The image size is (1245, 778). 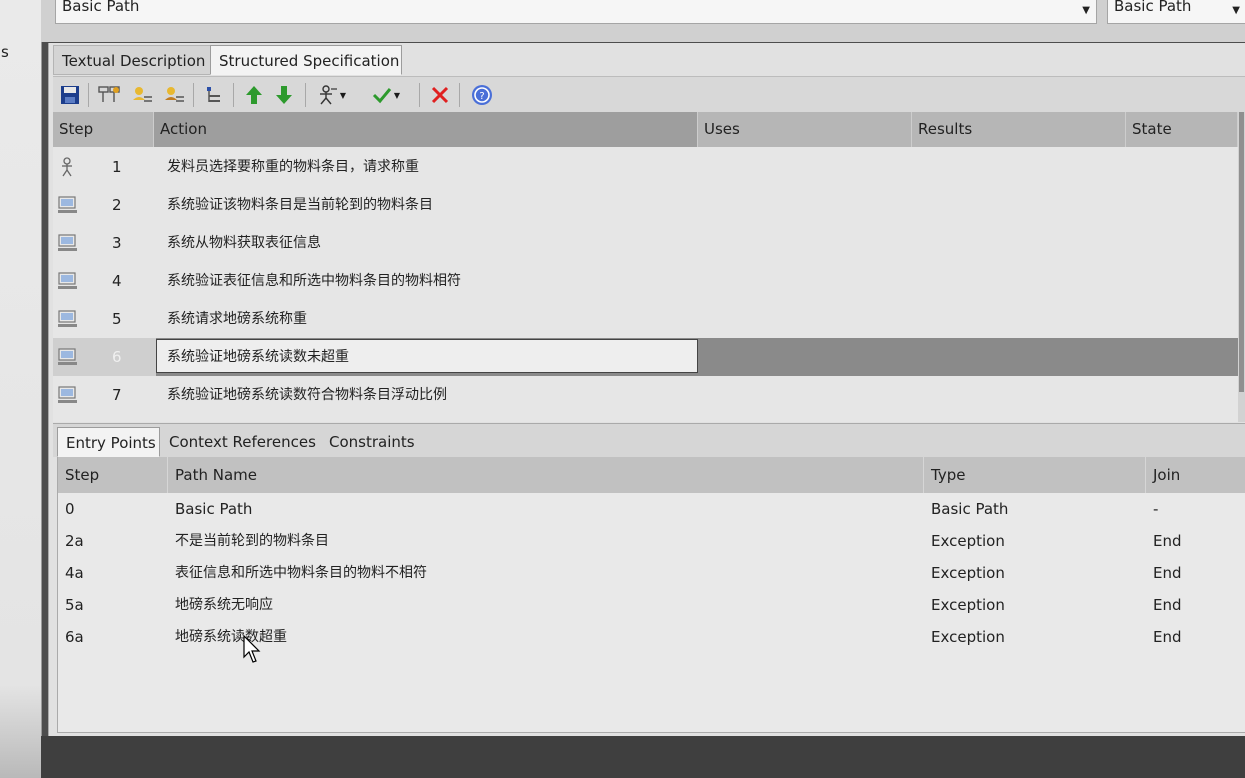 I want to click on validate-icon, so click(x=382, y=95).